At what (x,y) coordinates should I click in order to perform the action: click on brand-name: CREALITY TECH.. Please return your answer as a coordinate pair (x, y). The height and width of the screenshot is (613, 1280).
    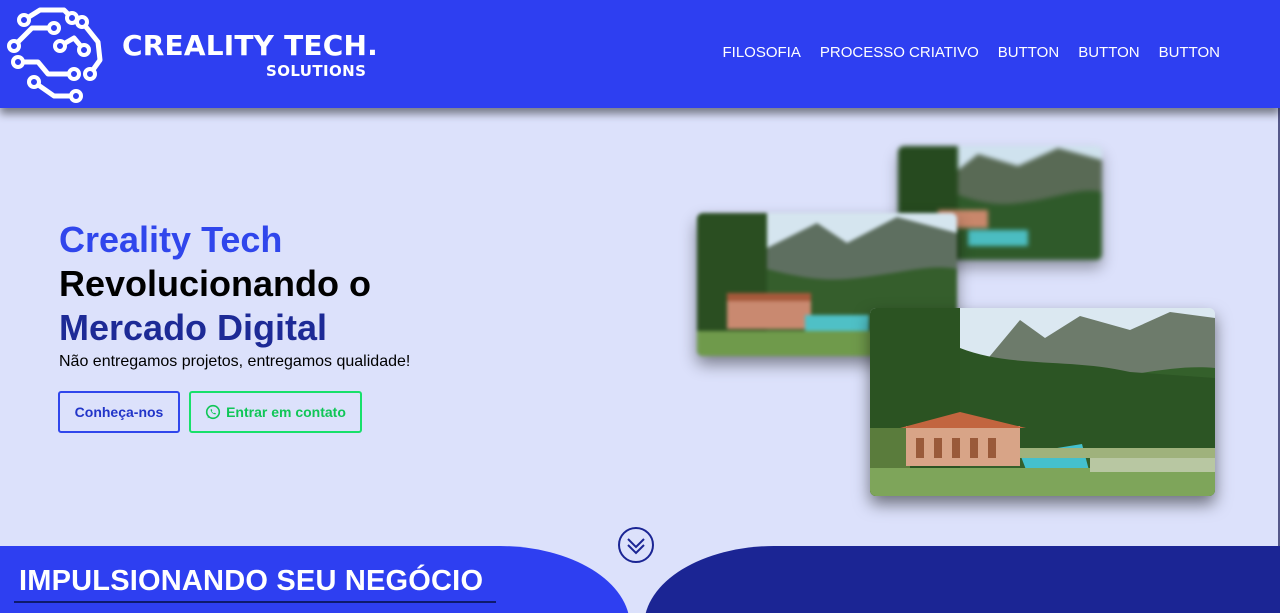
    Looking at the image, I should click on (250, 46).